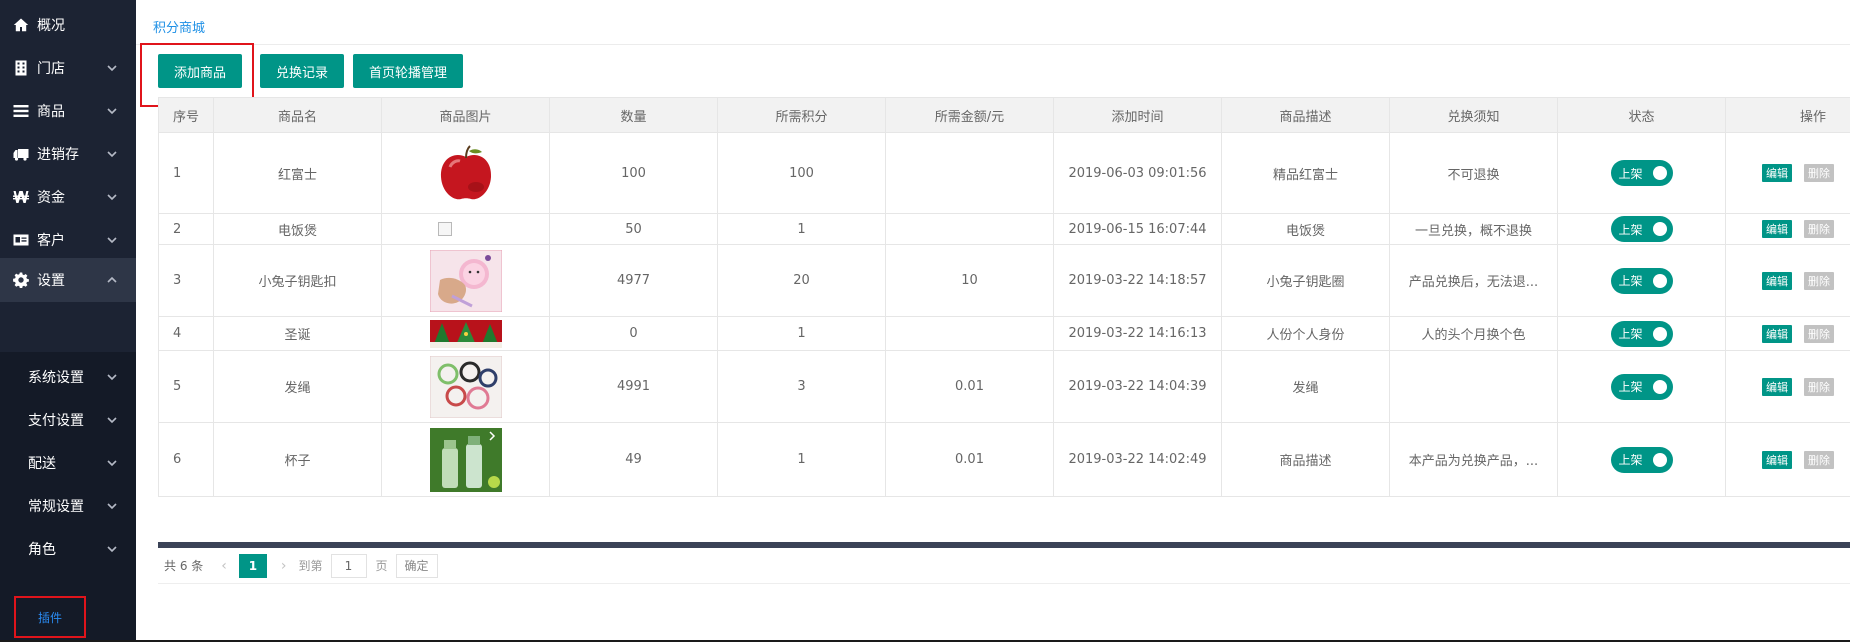 This screenshot has width=1850, height=642. What do you see at coordinates (1473, 173) in the screenshot?
I see `cell-notice: 不可退换` at bounding box center [1473, 173].